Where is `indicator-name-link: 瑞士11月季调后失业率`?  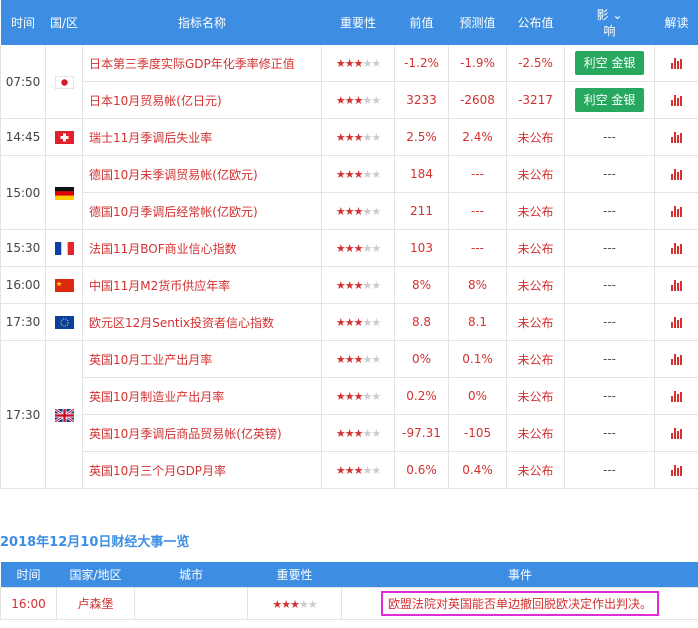
indicator-name-link: 瑞士11月季调后失业率 is located at coordinates (202, 137).